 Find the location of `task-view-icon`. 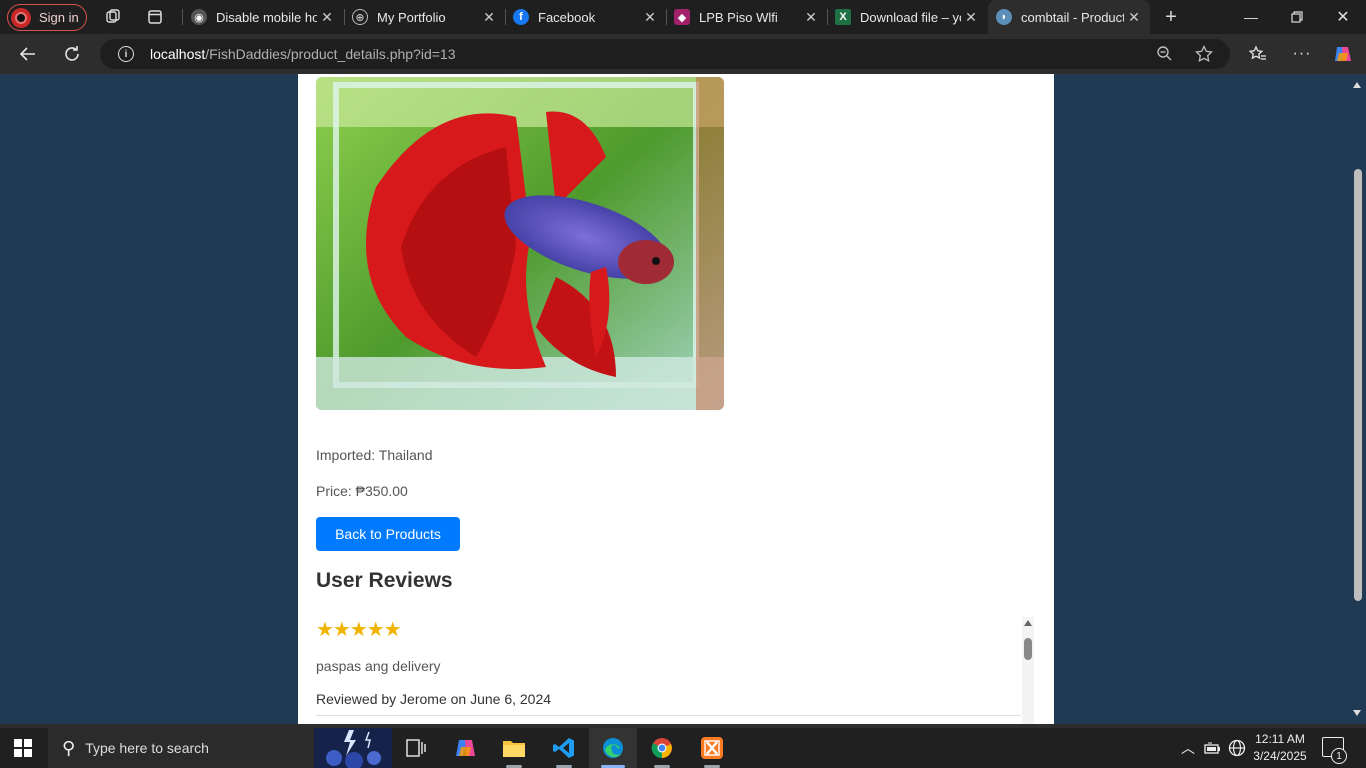

task-view-icon is located at coordinates (416, 748).